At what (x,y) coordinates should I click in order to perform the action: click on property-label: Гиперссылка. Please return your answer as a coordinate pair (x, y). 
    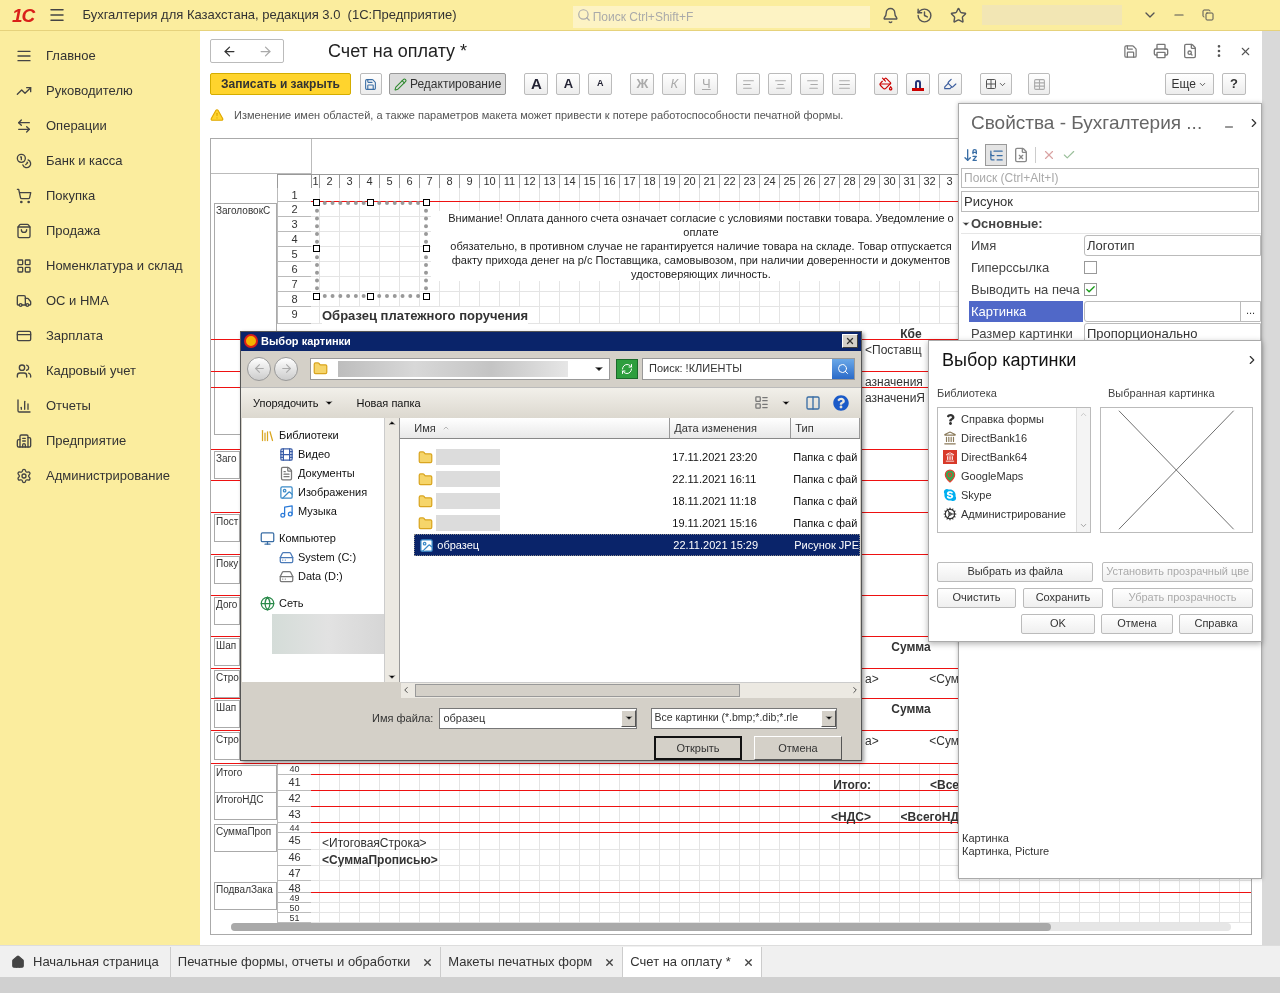
    Looking at the image, I should click on (1026, 267).